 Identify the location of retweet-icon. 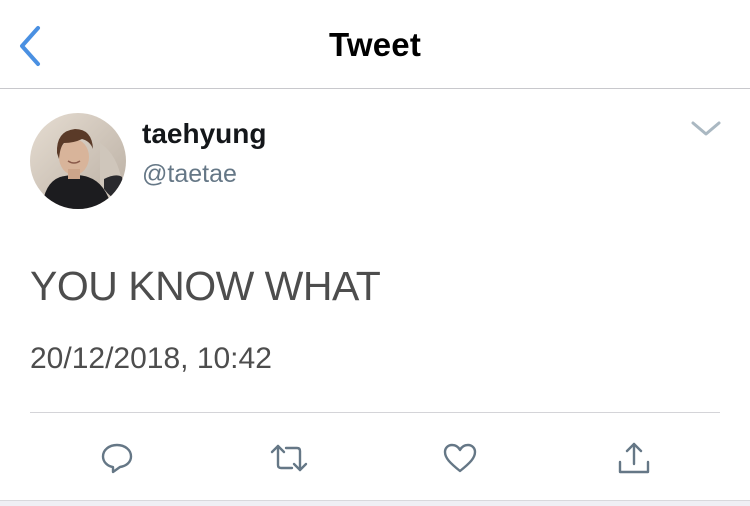
(289, 458).